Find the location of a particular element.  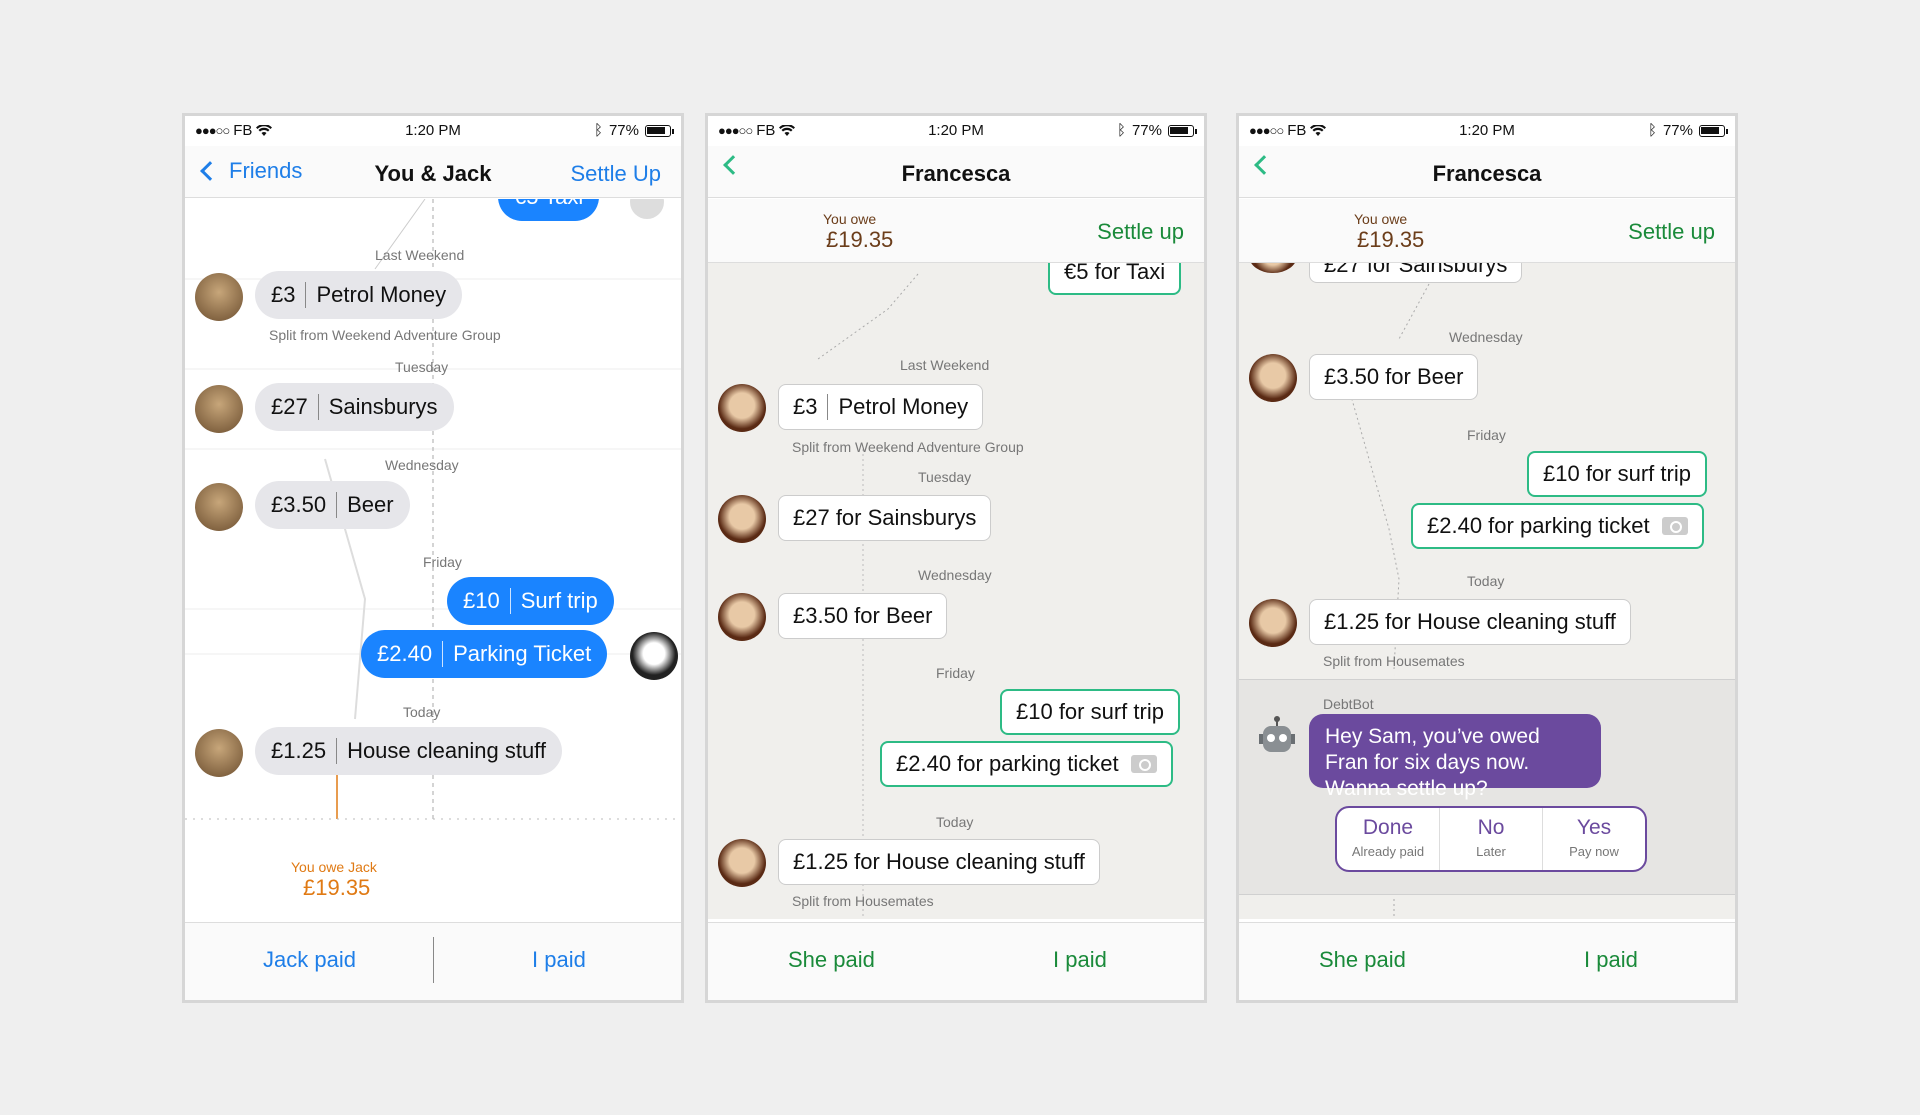

action-label: Done is located at coordinates (1388, 827).